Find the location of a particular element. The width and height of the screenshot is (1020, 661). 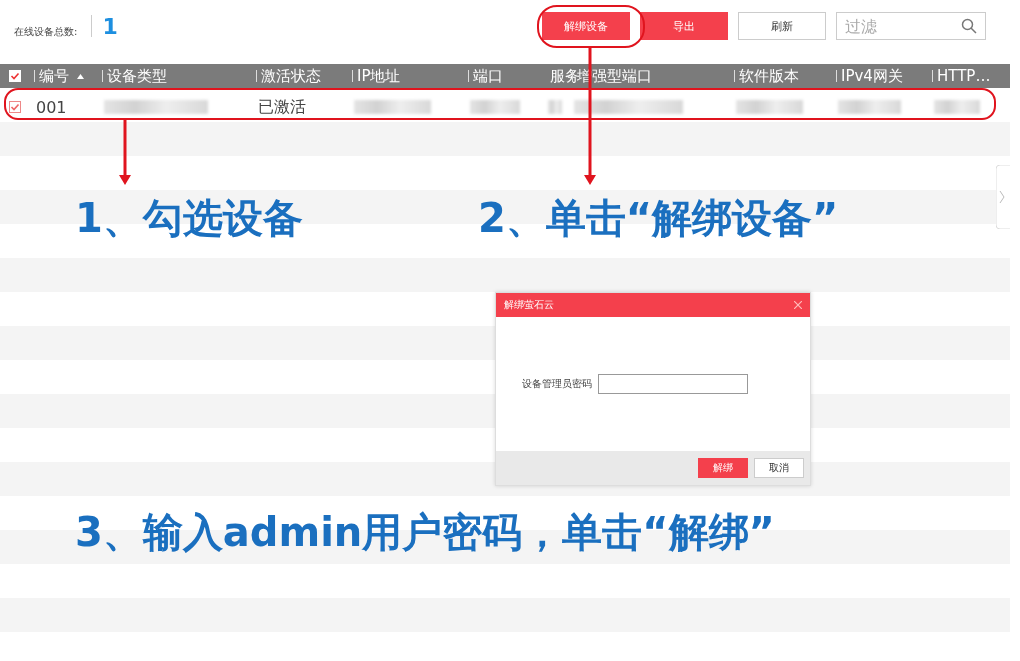

filter-field: 过滤 is located at coordinates (911, 26).